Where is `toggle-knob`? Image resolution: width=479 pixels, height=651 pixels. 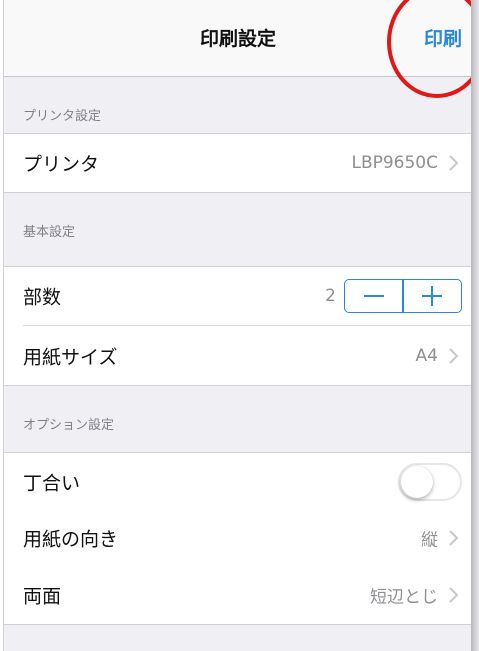 toggle-knob is located at coordinates (417, 482).